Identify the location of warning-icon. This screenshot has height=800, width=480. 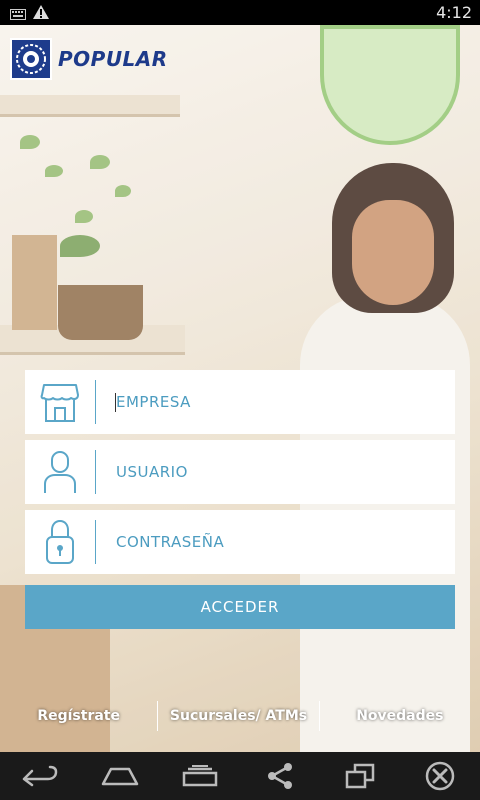
(41, 14).